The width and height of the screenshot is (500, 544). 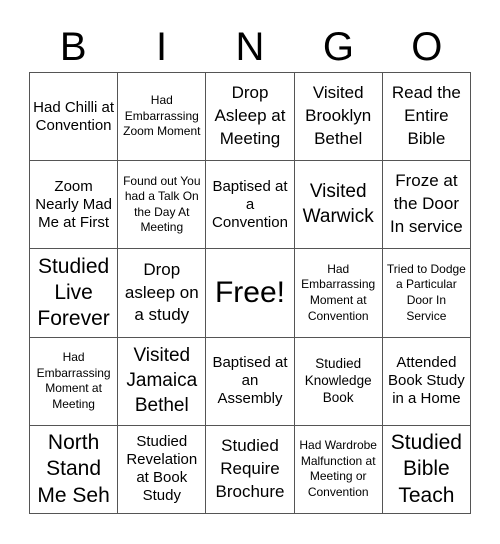 What do you see at coordinates (426, 205) in the screenshot?
I see `bingo-cell: Froze at the Door In service` at bounding box center [426, 205].